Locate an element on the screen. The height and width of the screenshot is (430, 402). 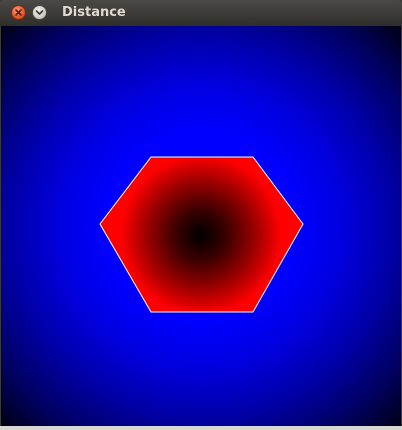
window-menu-button is located at coordinates (39, 12).